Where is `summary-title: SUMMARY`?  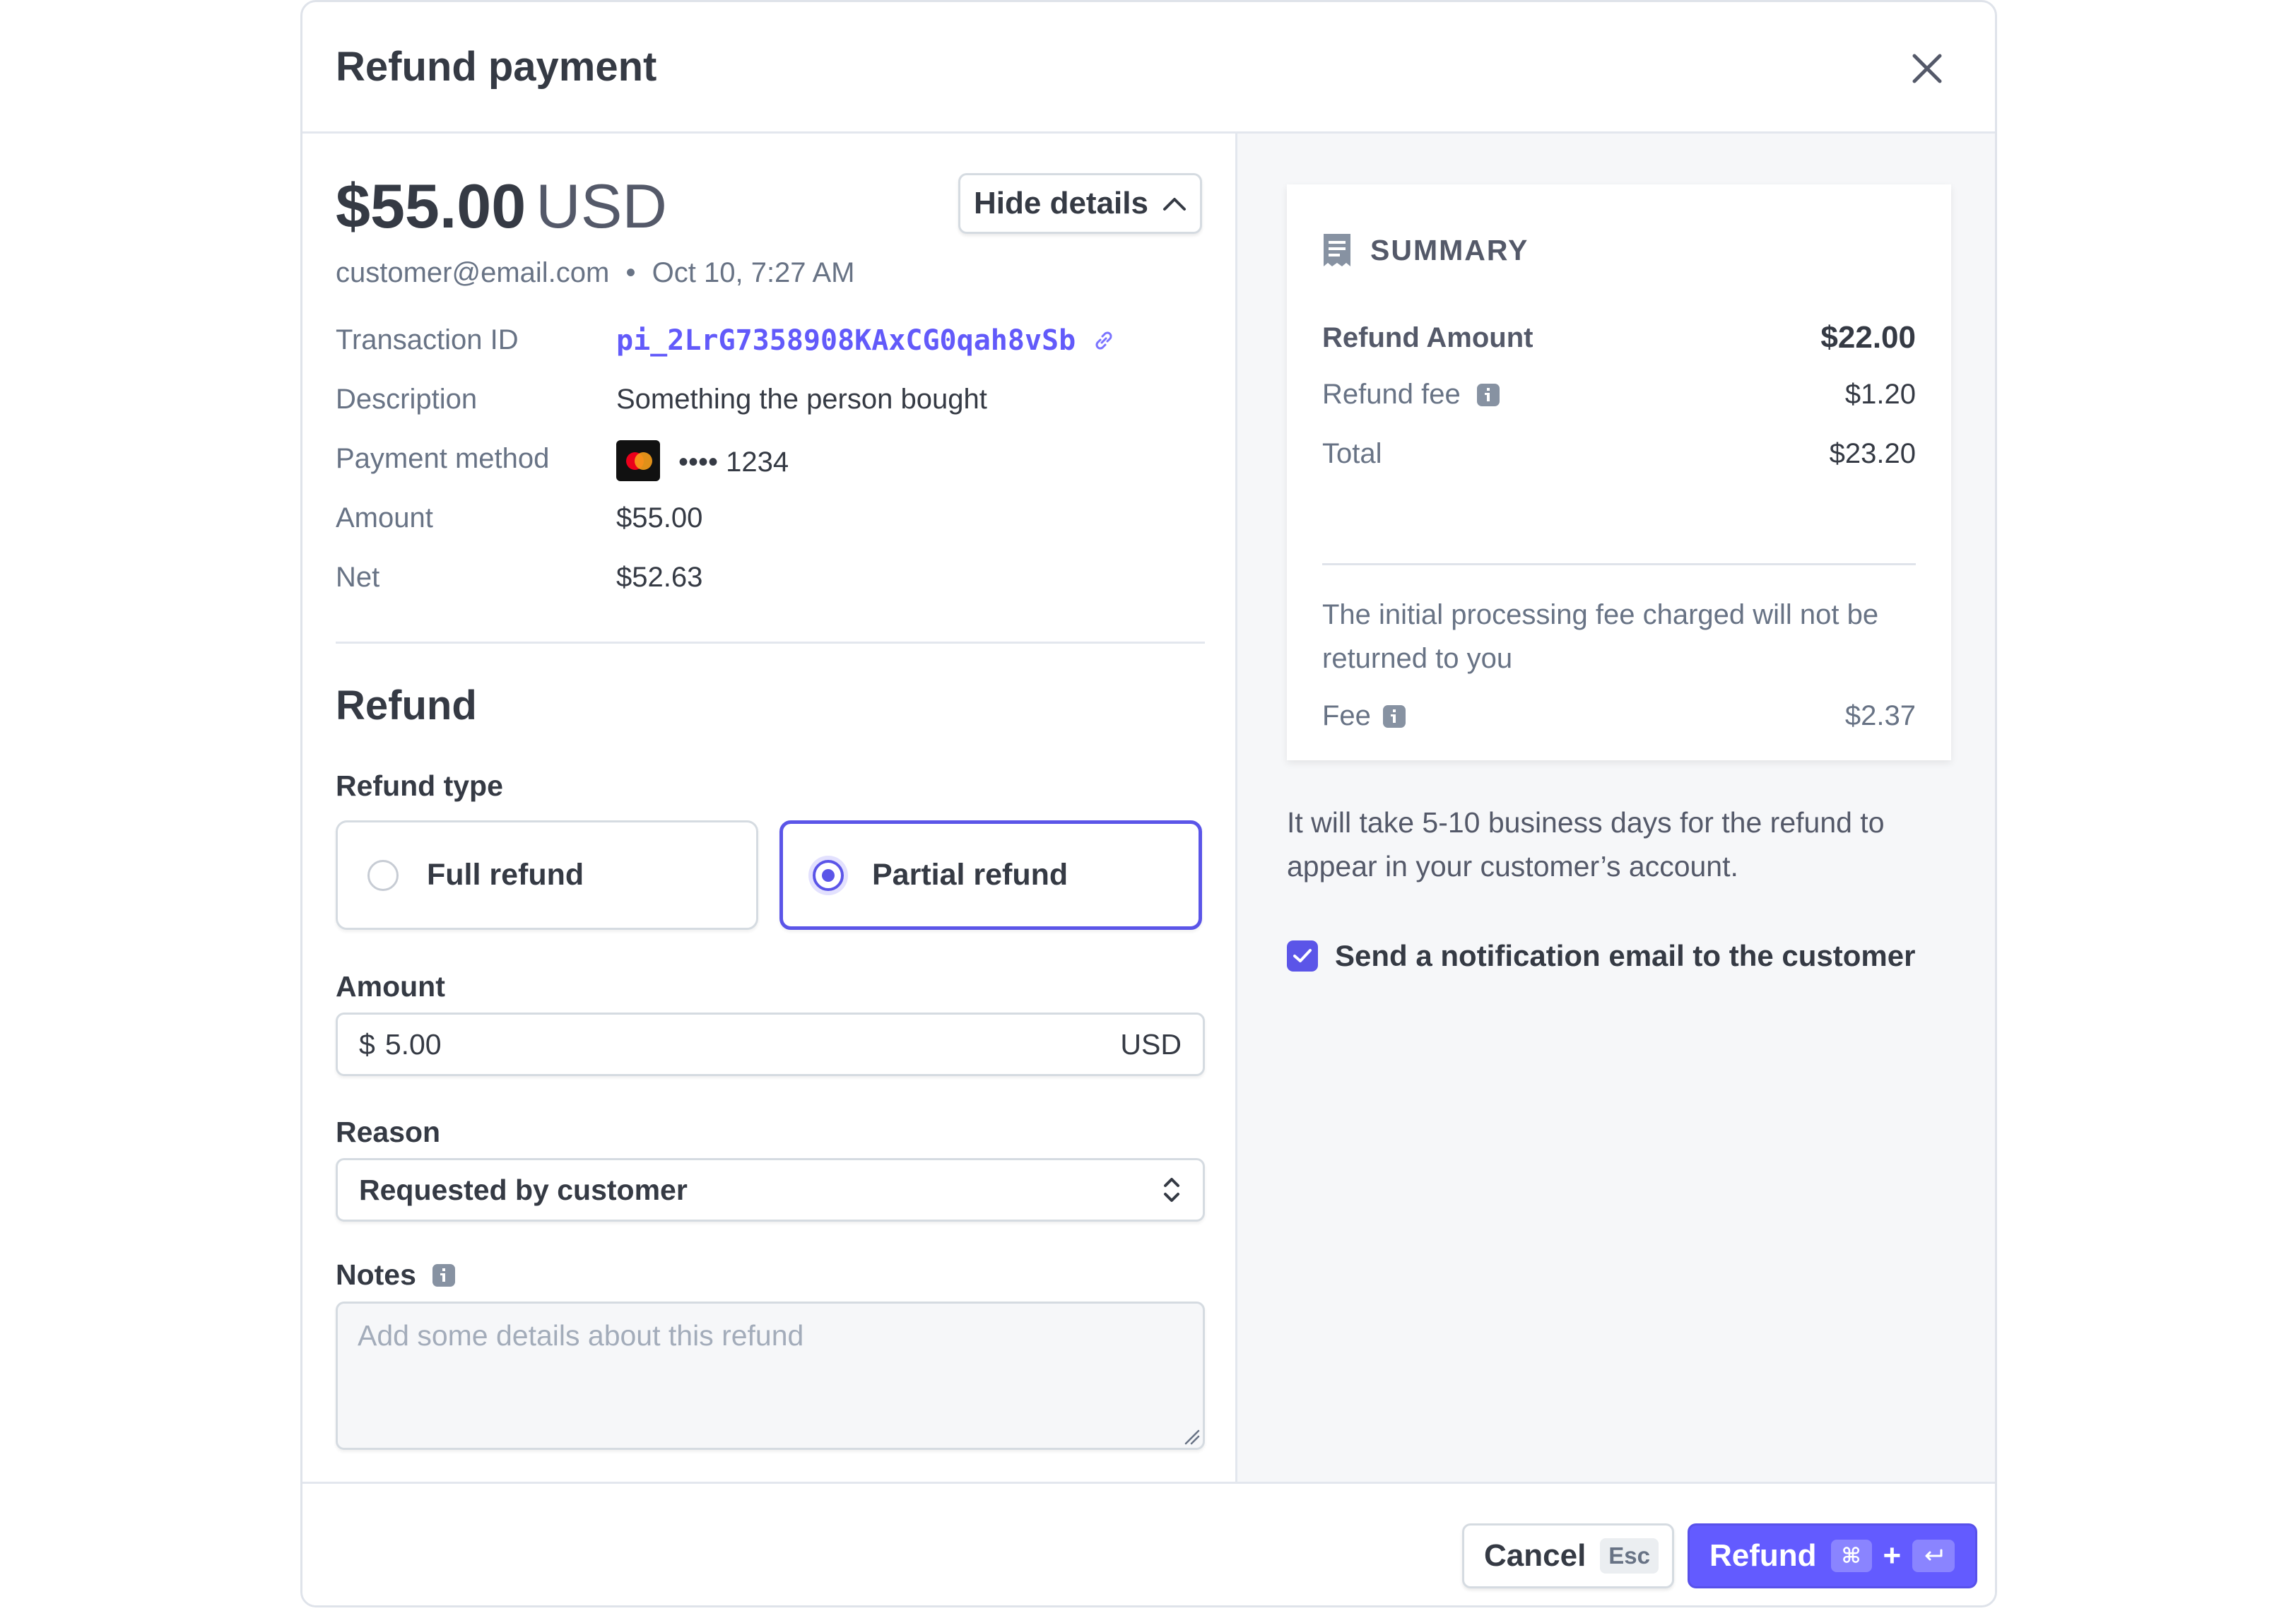
summary-title: SUMMARY is located at coordinates (1450, 250).